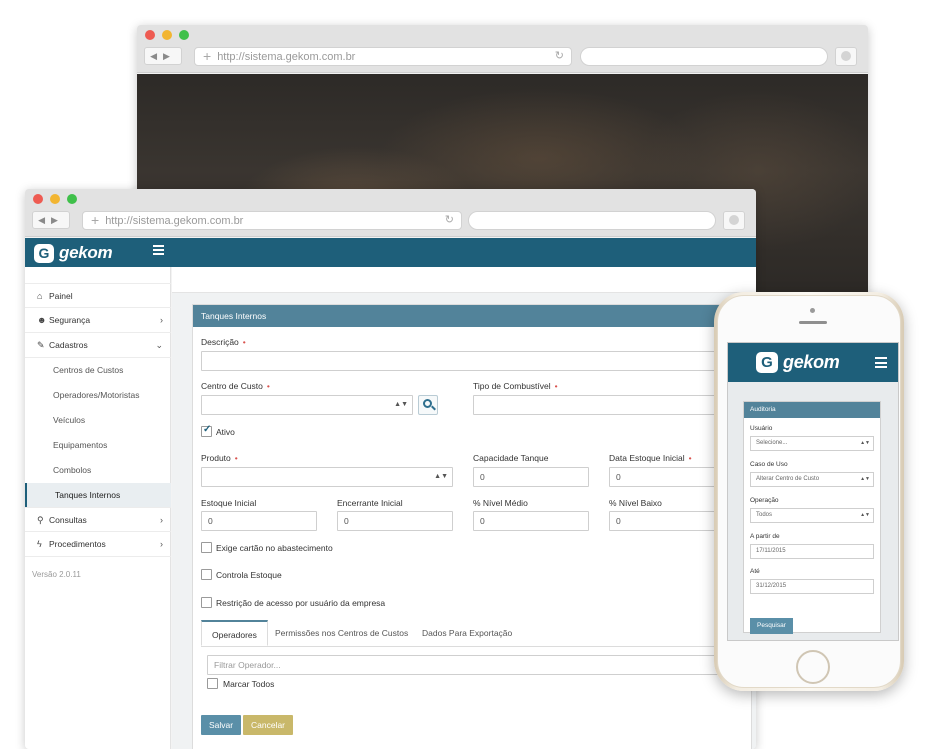  What do you see at coordinates (159, 345) in the screenshot?
I see `chevron-down-icon: ⌄` at bounding box center [159, 345].